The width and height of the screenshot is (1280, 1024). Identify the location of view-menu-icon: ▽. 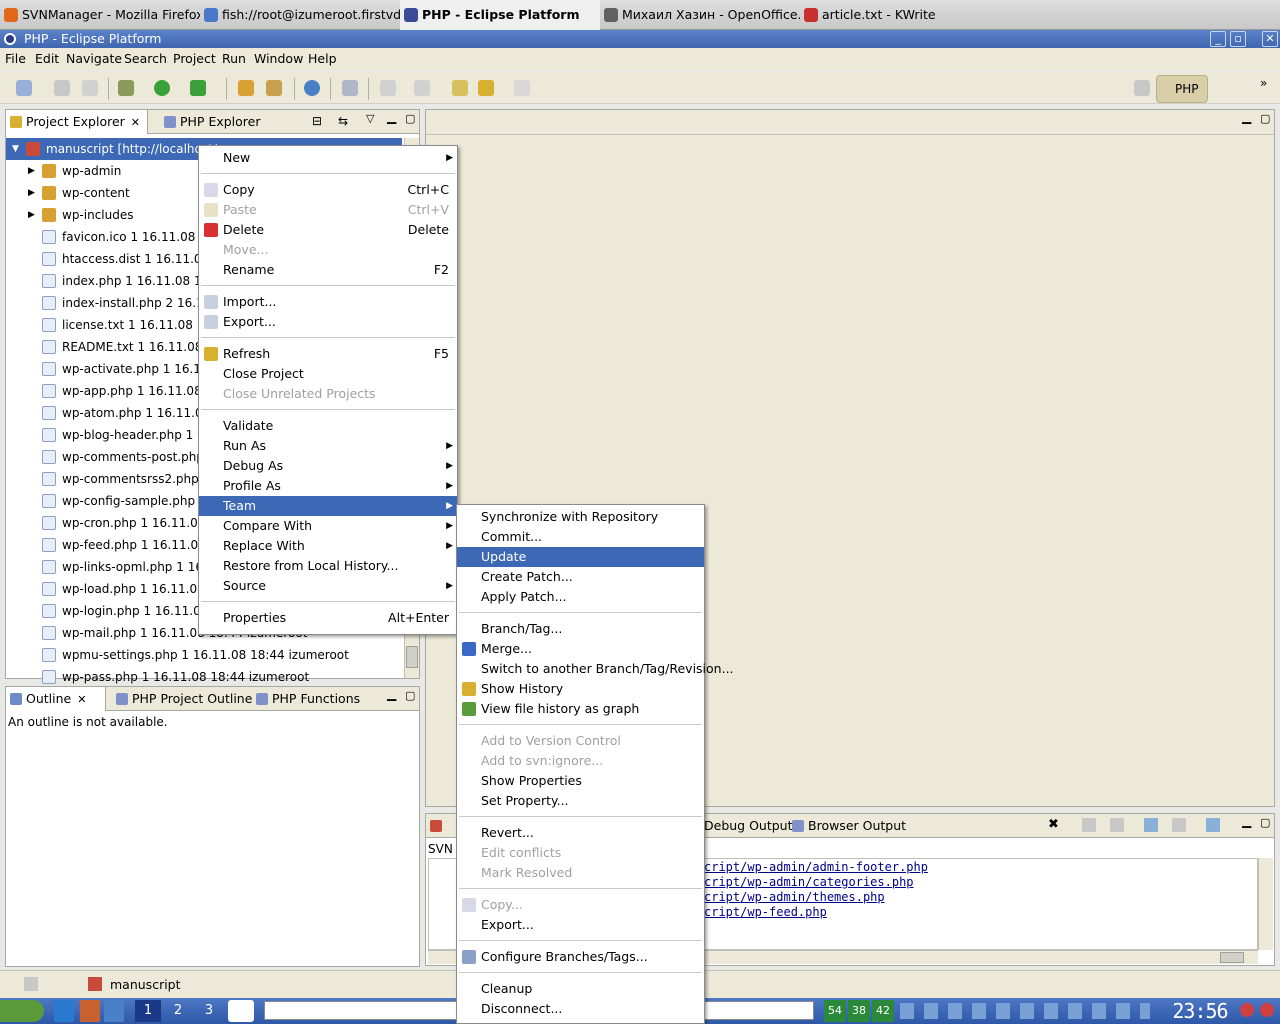
(370, 118).